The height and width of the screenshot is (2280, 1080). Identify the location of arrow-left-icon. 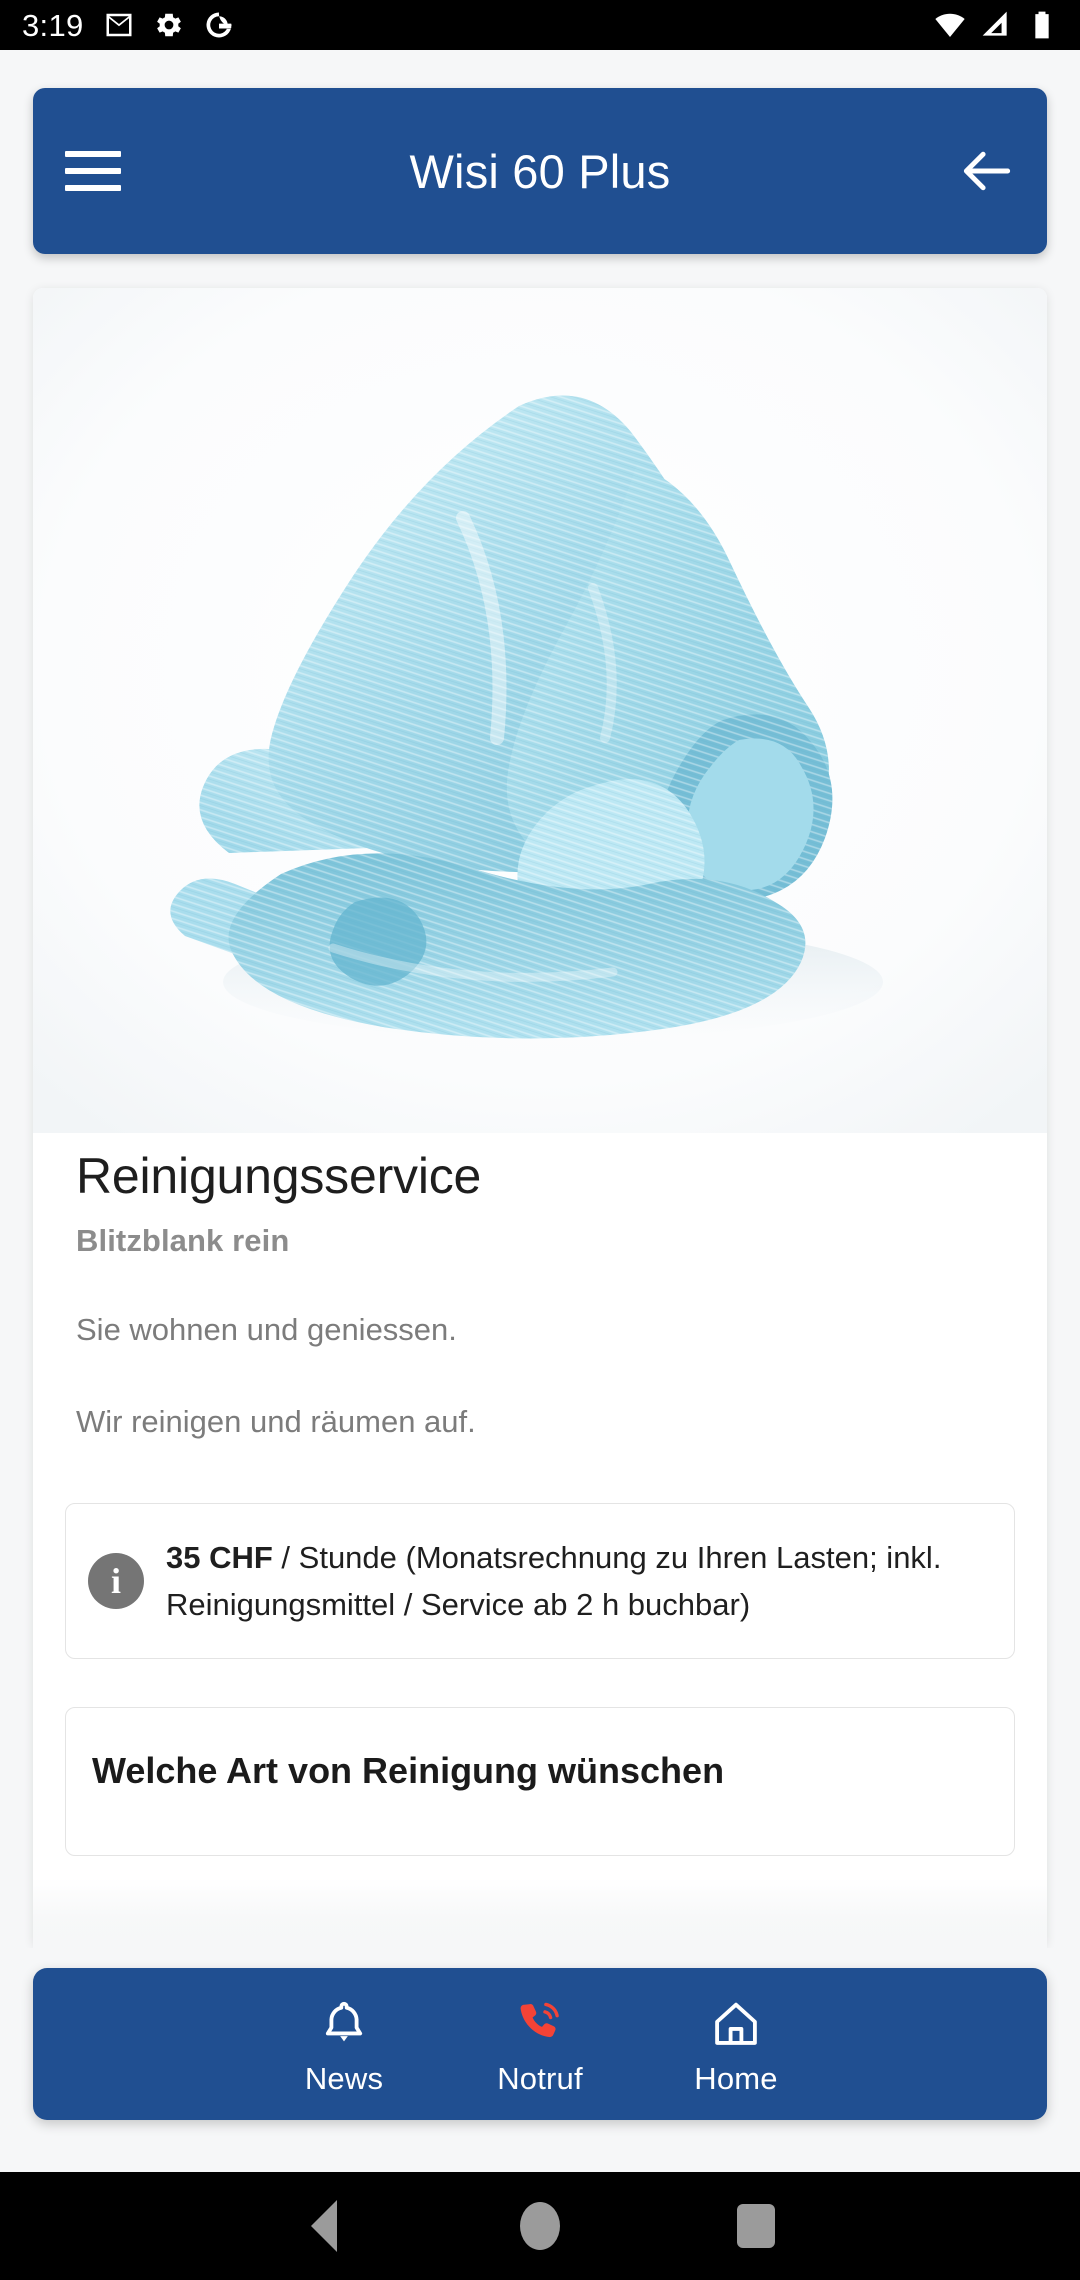
(987, 171).